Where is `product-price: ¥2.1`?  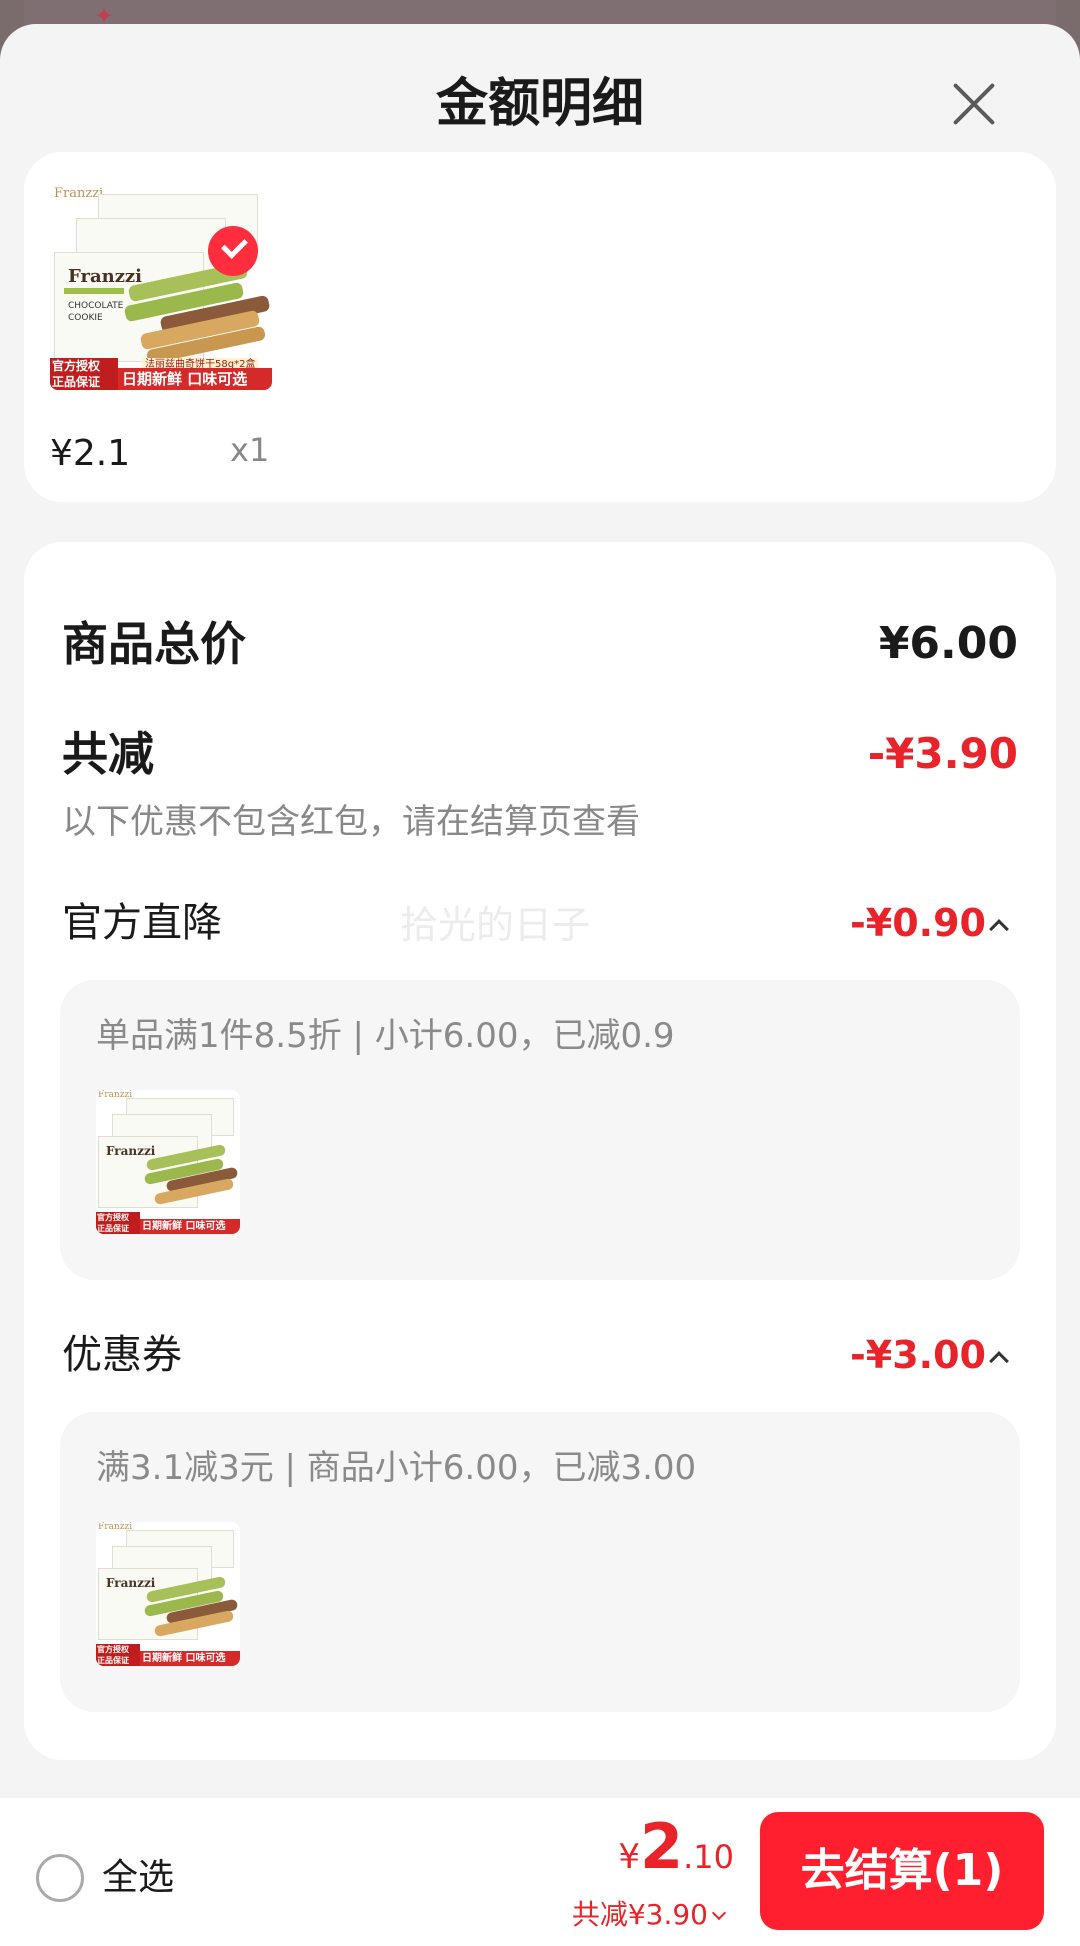
product-price: ¥2.1 is located at coordinates (90, 453).